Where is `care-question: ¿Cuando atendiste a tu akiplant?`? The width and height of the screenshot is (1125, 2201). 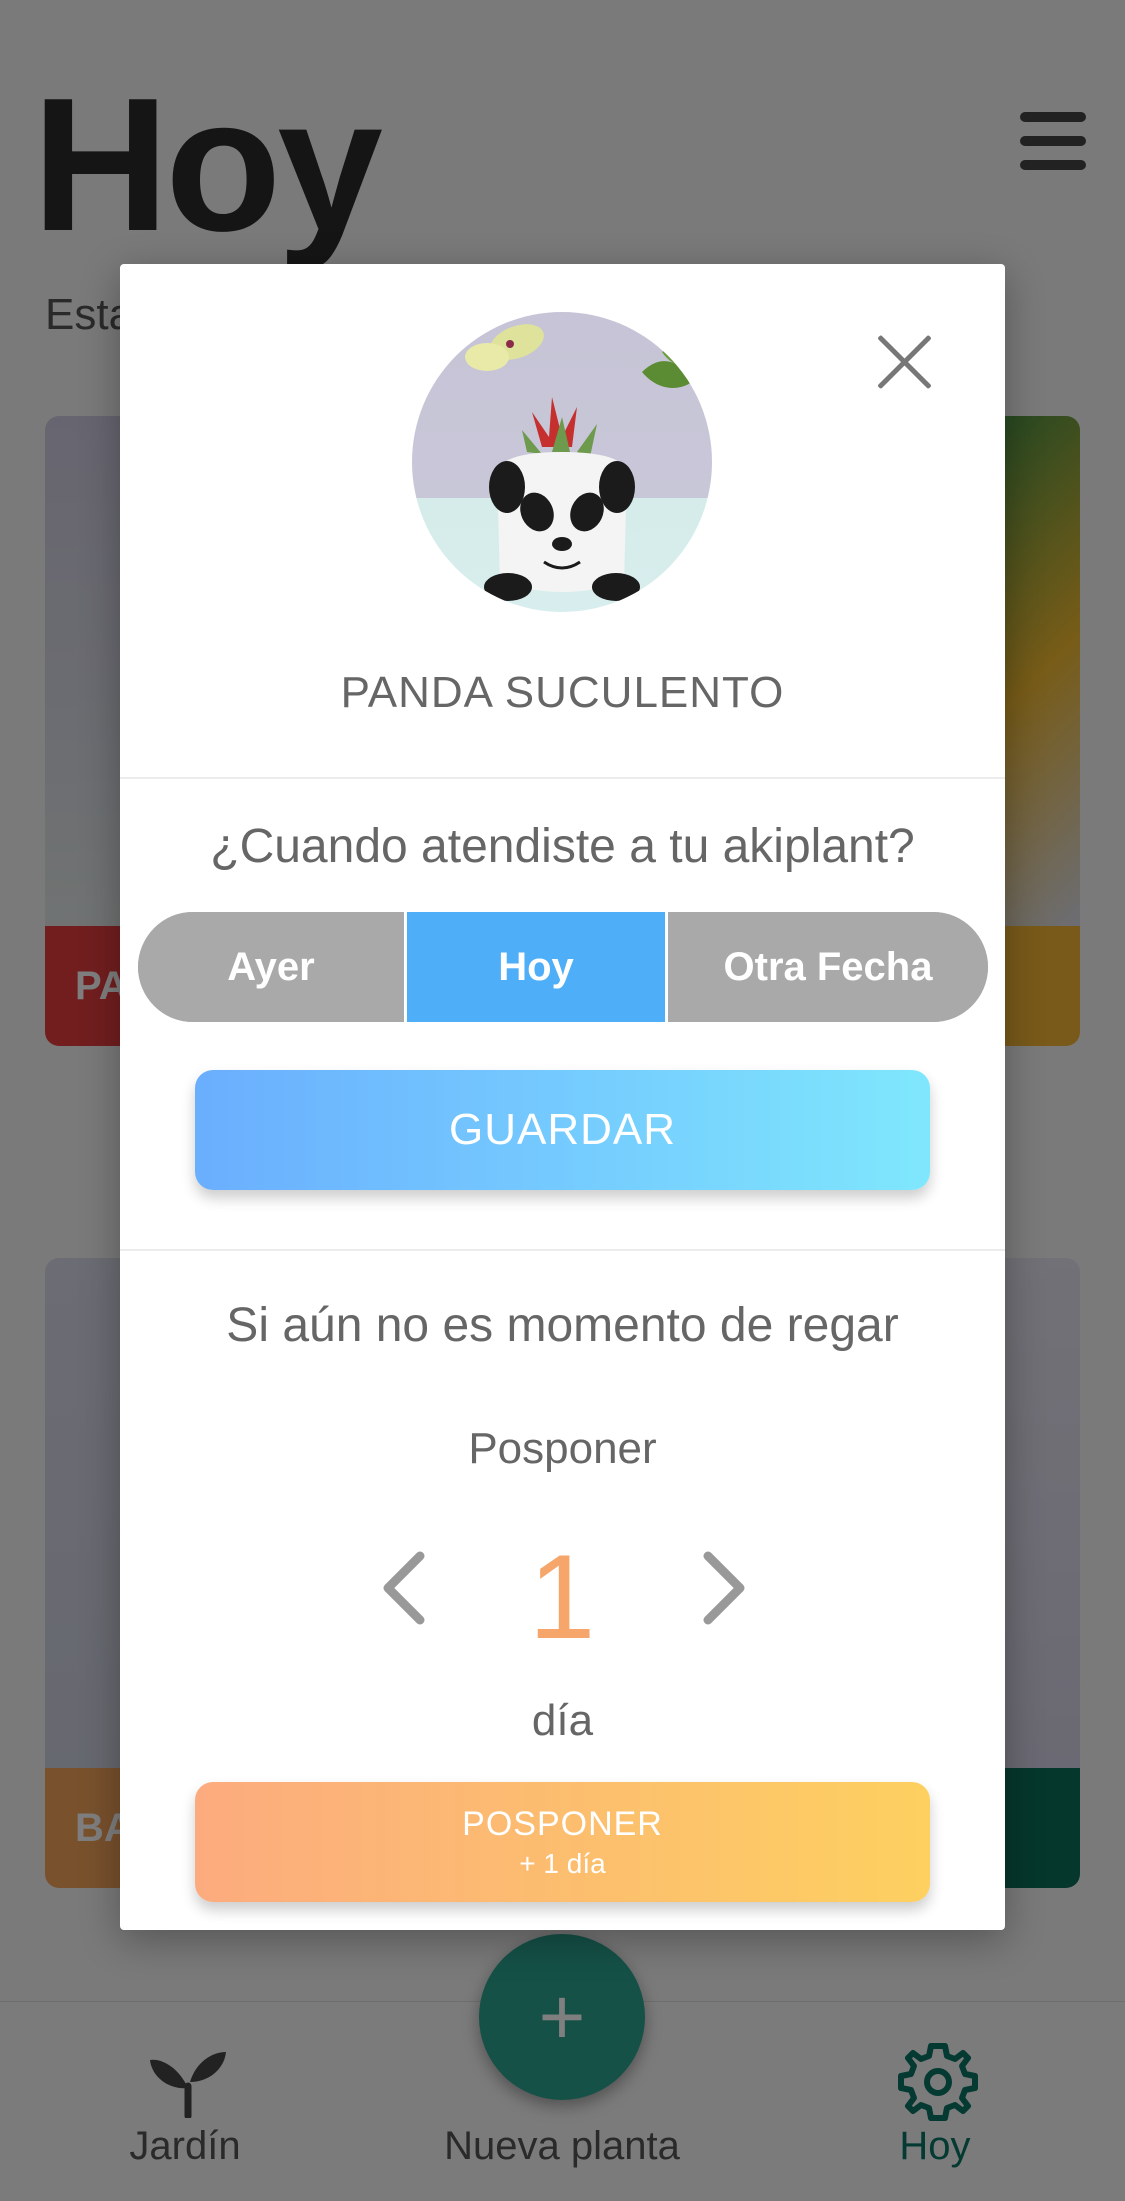
care-question: ¿Cuando atendiste a tu akiplant? is located at coordinates (562, 846).